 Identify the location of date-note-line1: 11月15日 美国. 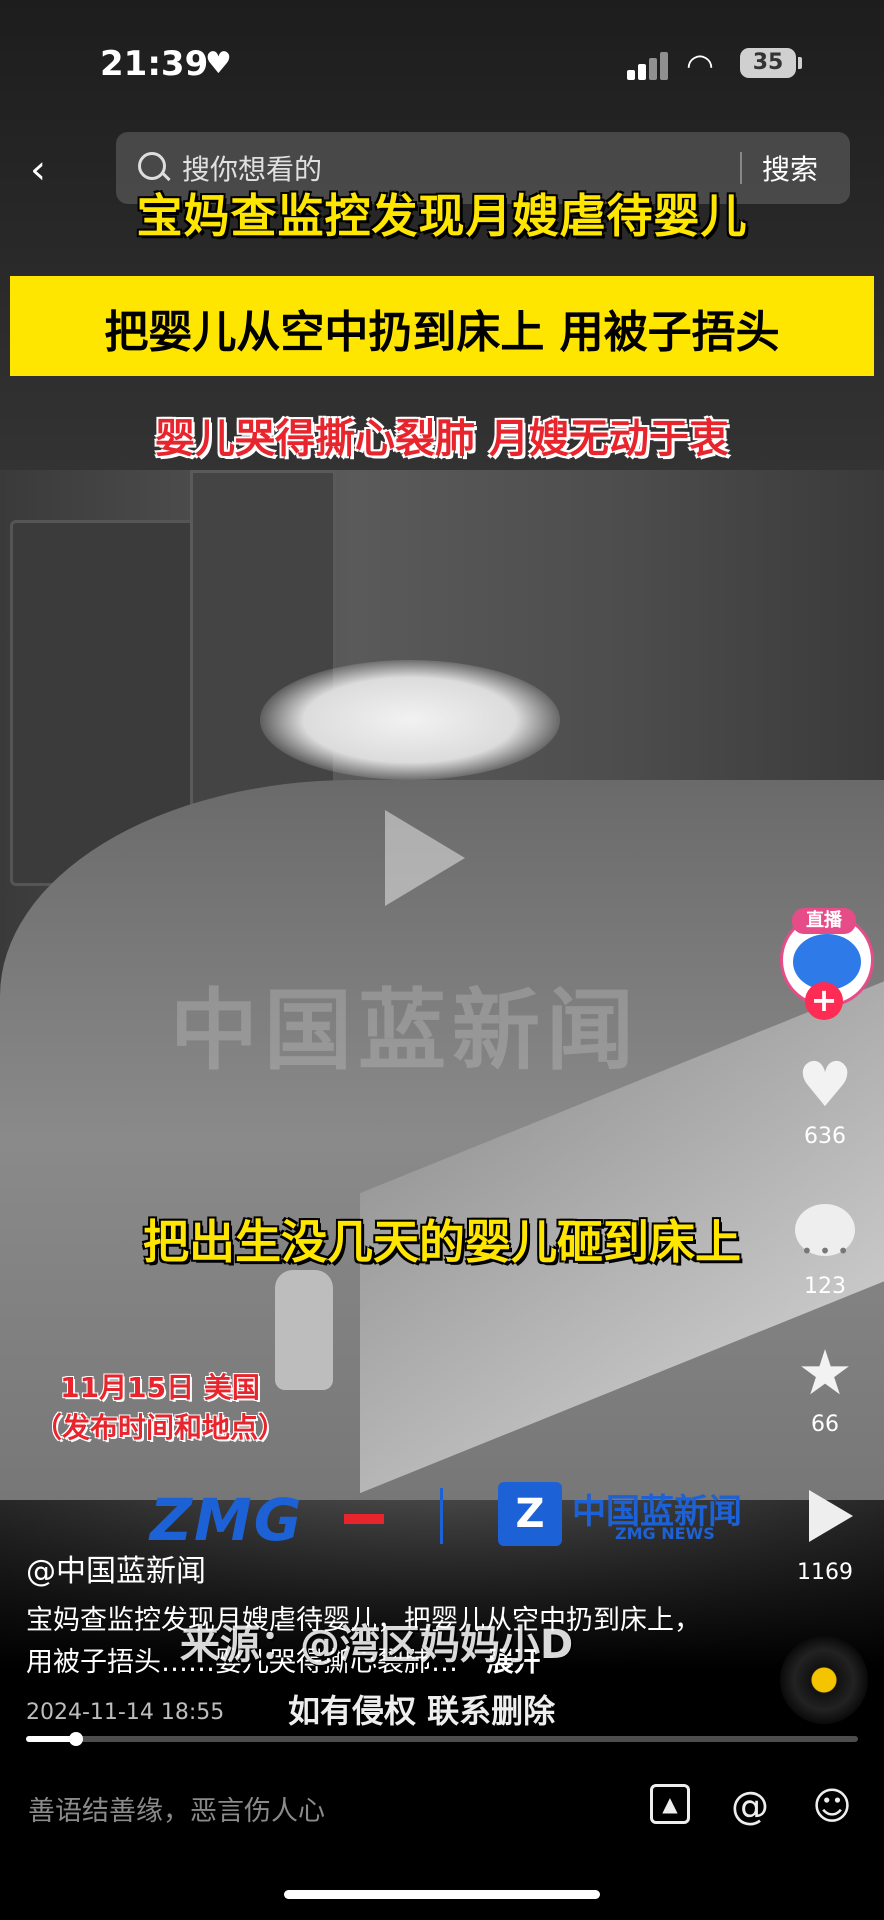
(160, 1387).